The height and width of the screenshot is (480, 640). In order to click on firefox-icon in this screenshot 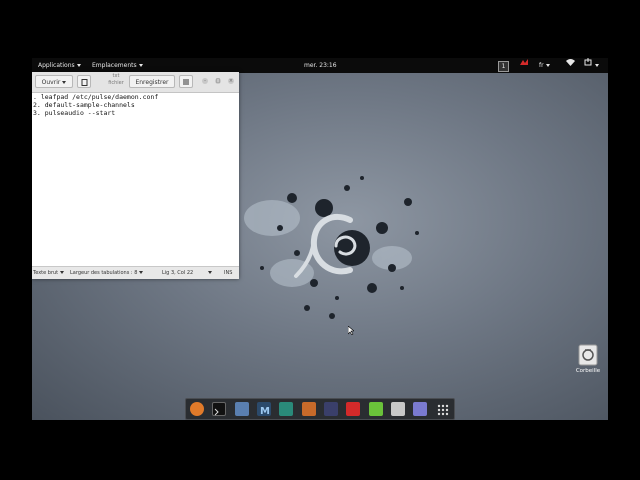, I will do `click(197, 409)`.